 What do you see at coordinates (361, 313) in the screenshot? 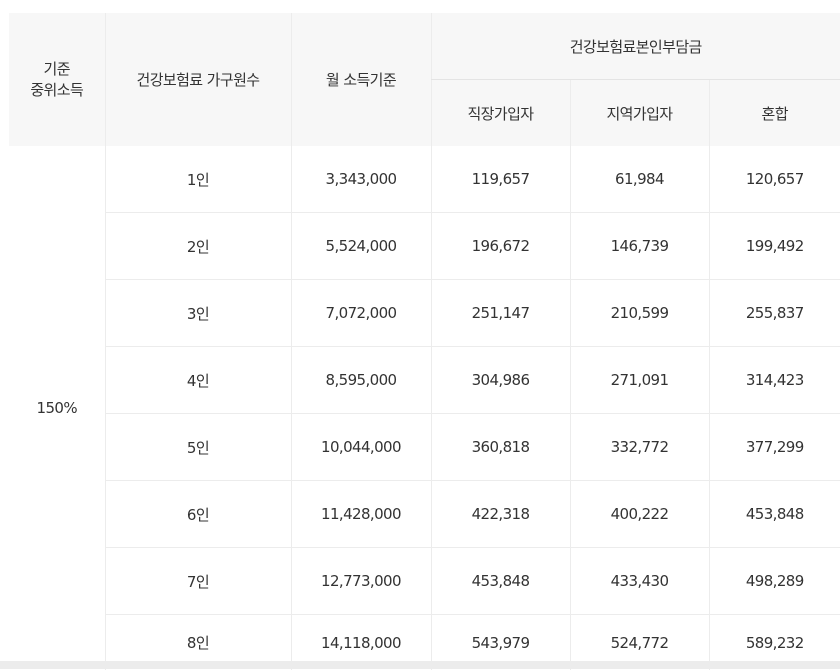
I see `income-cell: 7,072,000` at bounding box center [361, 313].